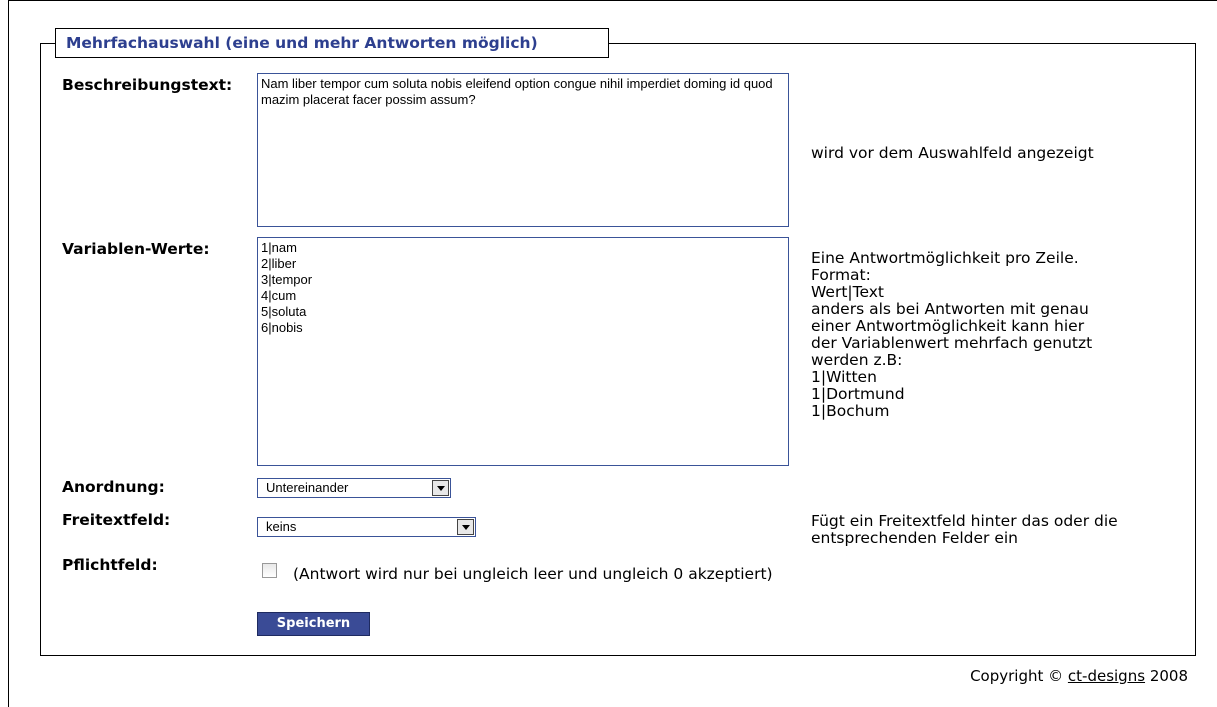 The height and width of the screenshot is (707, 1217). I want to click on copyright-year: 2008, so click(1168, 676).